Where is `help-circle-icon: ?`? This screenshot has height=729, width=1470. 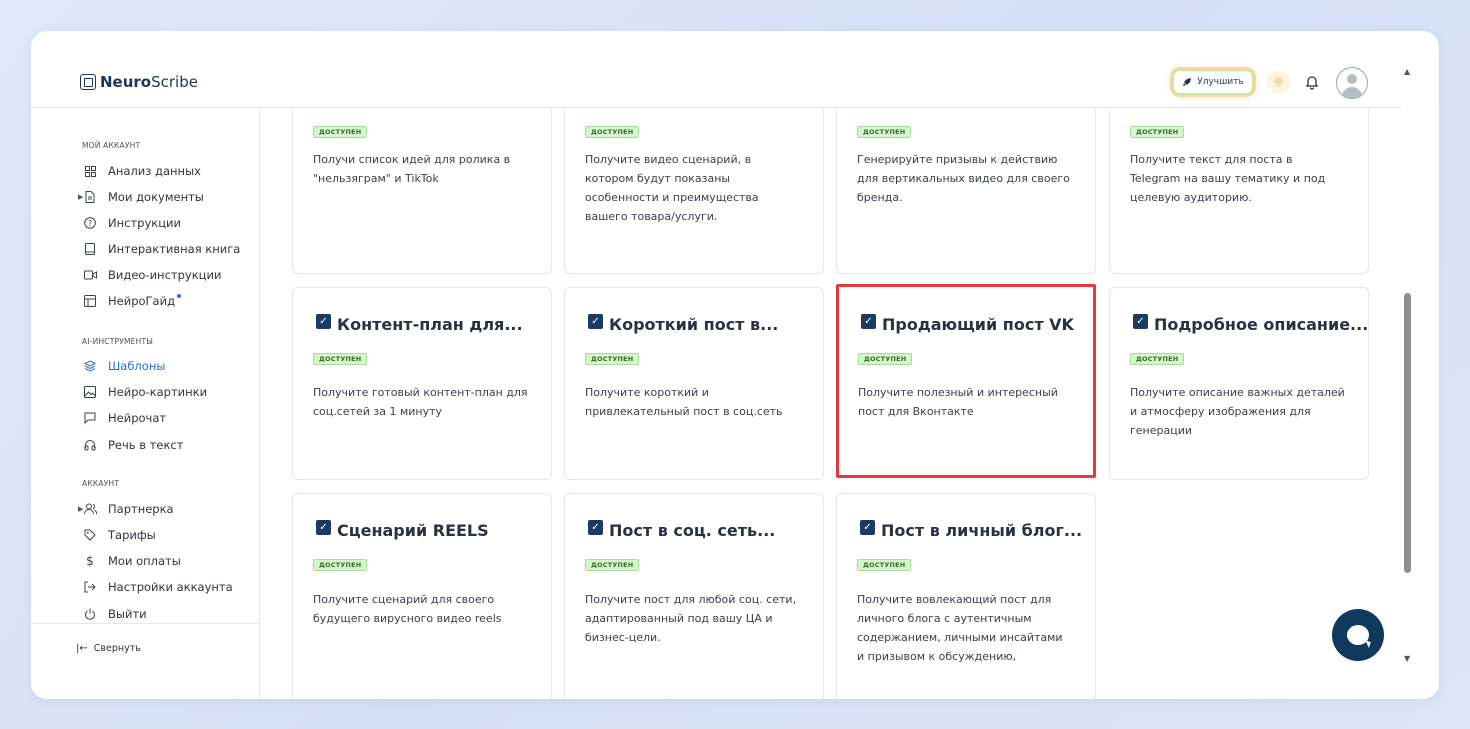
help-circle-icon: ? is located at coordinates (90, 223).